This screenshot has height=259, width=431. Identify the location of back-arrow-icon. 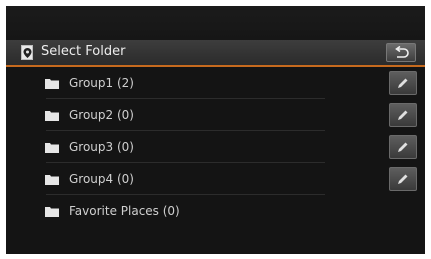
(402, 52).